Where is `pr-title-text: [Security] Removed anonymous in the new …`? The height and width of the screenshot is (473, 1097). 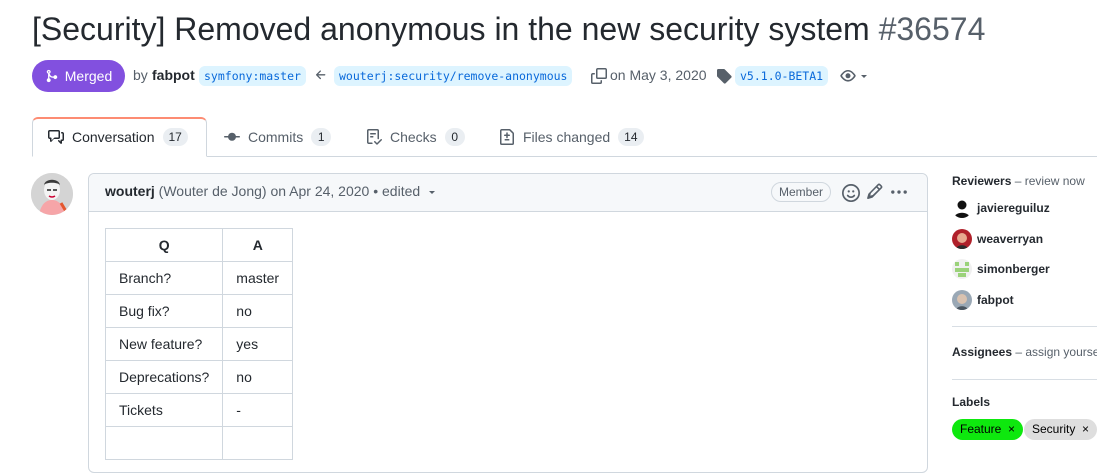
pr-title-text: [Security] Removed anonymous in the new … is located at coordinates (451, 29).